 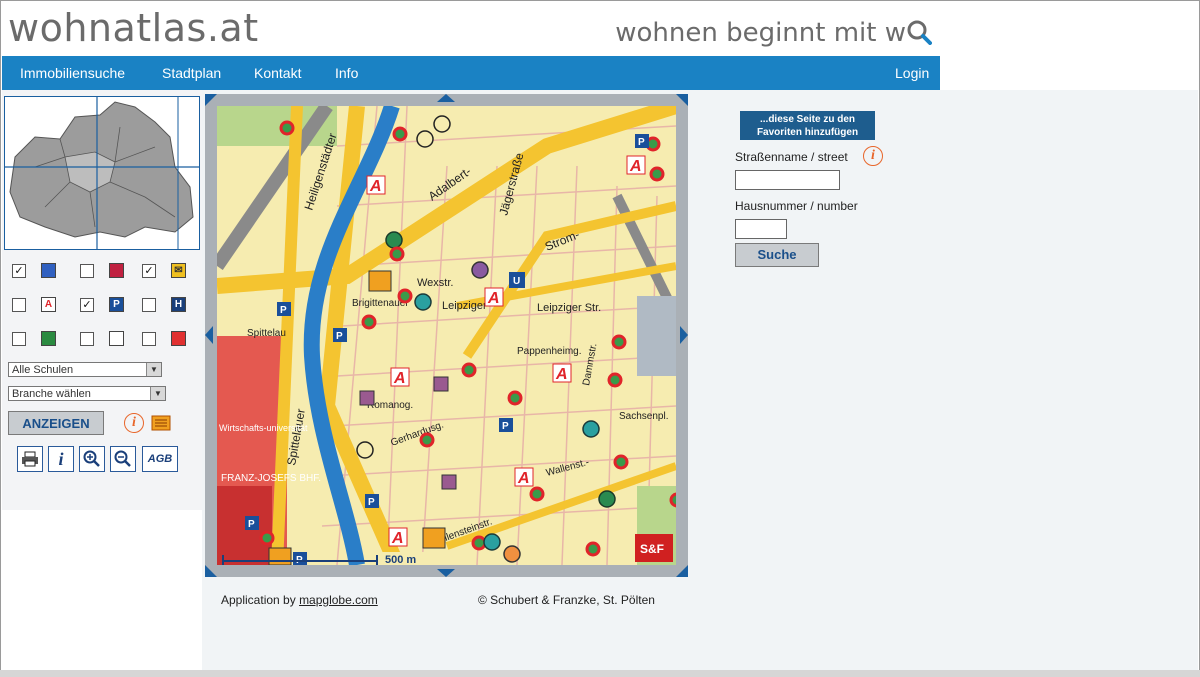 What do you see at coordinates (791, 157) in the screenshot?
I see `street-label: Straßenname / street` at bounding box center [791, 157].